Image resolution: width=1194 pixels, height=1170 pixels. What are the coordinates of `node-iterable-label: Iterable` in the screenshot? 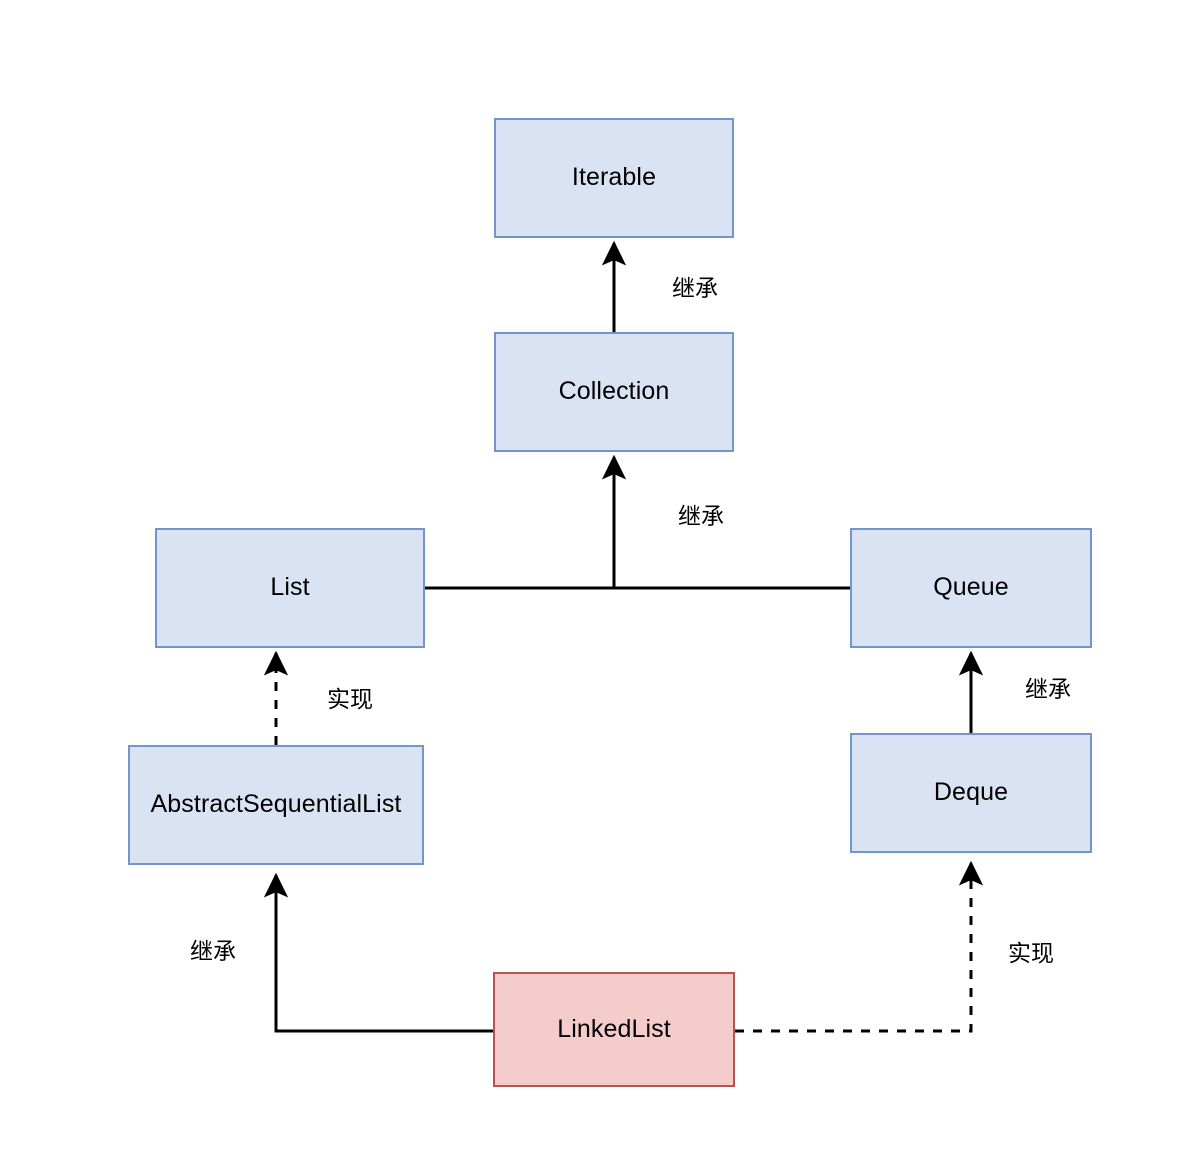 It's located at (614, 177).